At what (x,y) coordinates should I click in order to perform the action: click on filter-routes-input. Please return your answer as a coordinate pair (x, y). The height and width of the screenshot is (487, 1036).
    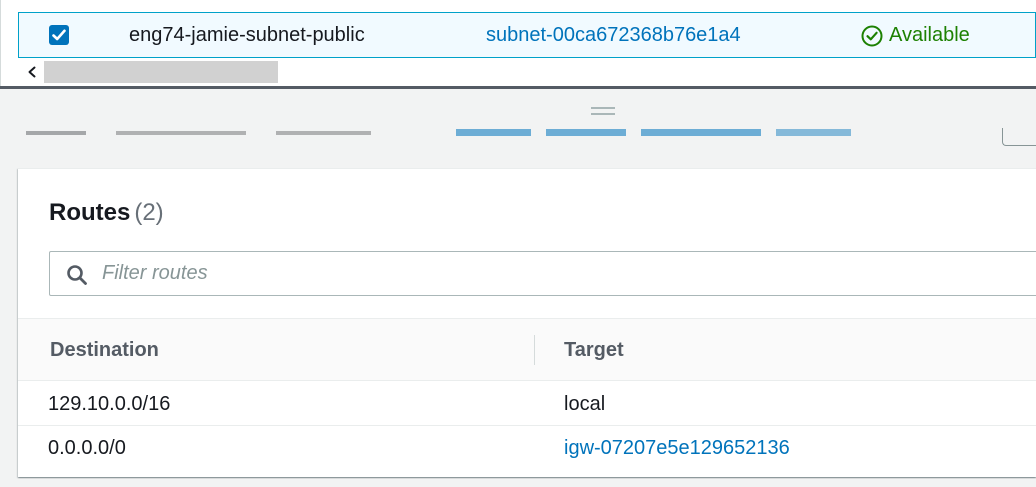
    Looking at the image, I should click on (550, 273).